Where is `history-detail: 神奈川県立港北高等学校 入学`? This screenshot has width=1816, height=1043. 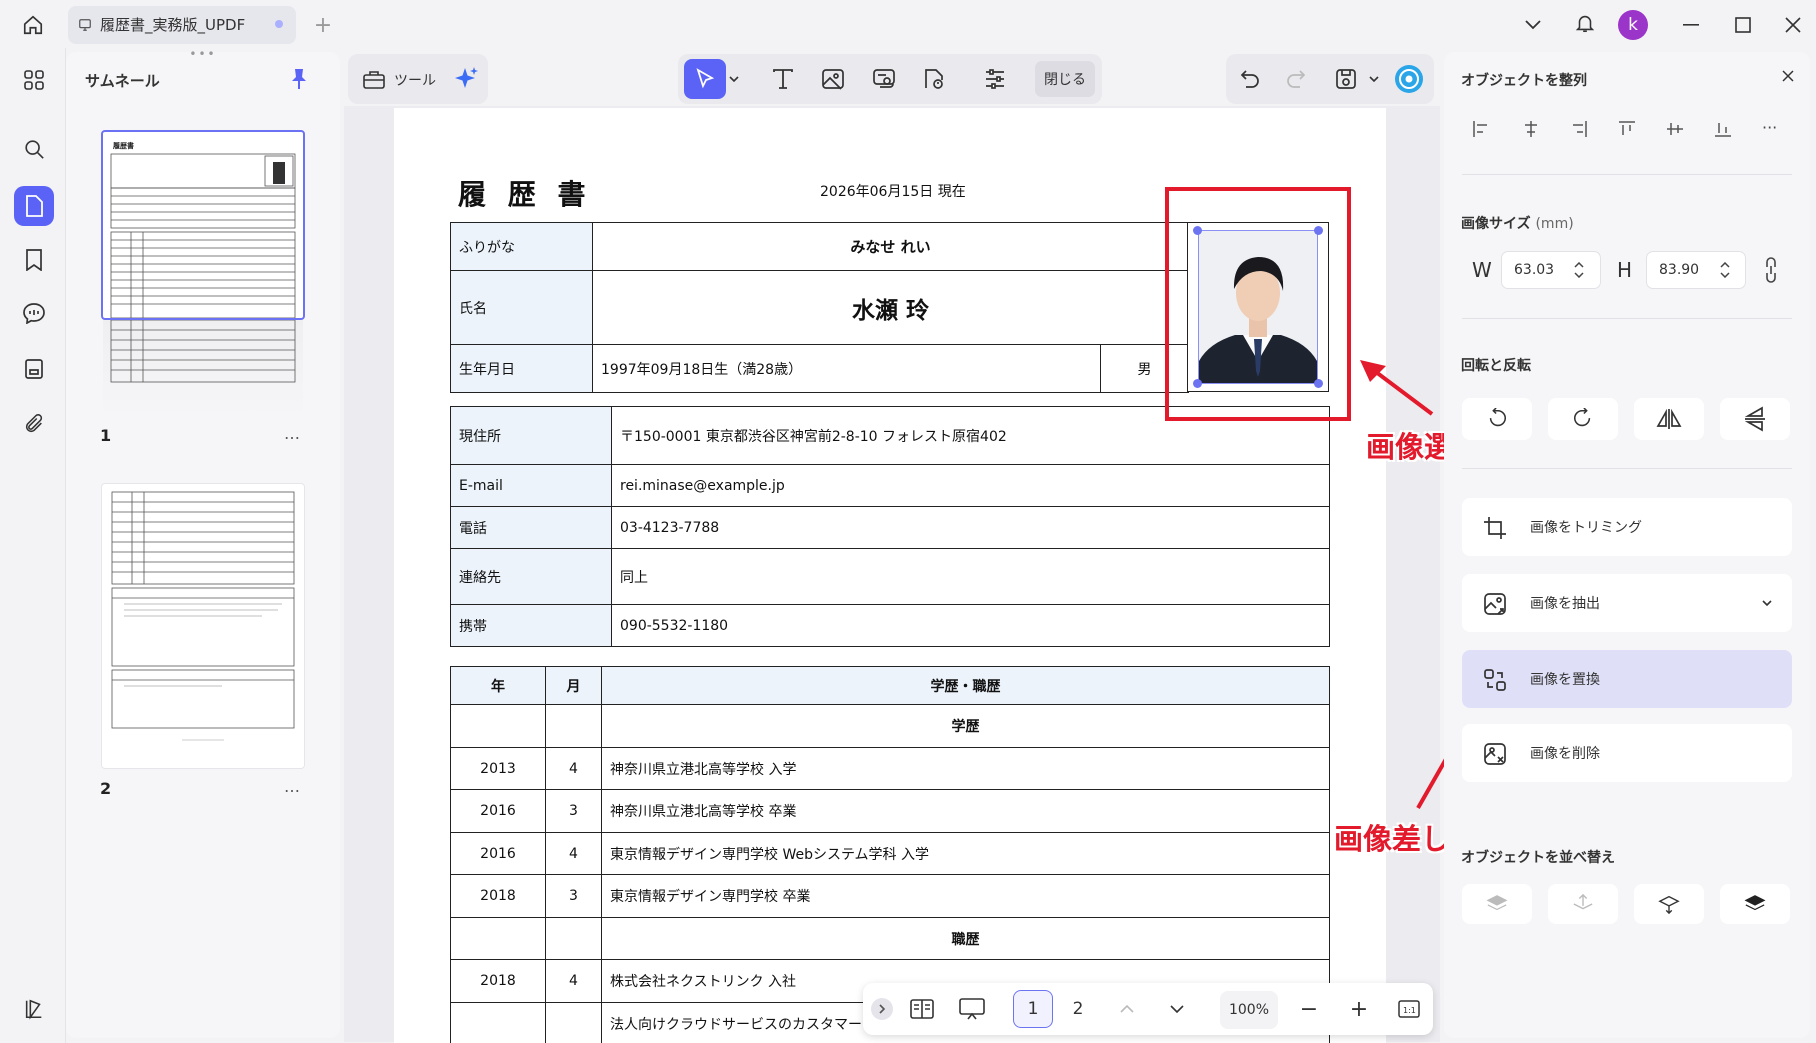
history-detail: 神奈川県立港北高等学校 入学 is located at coordinates (965, 768).